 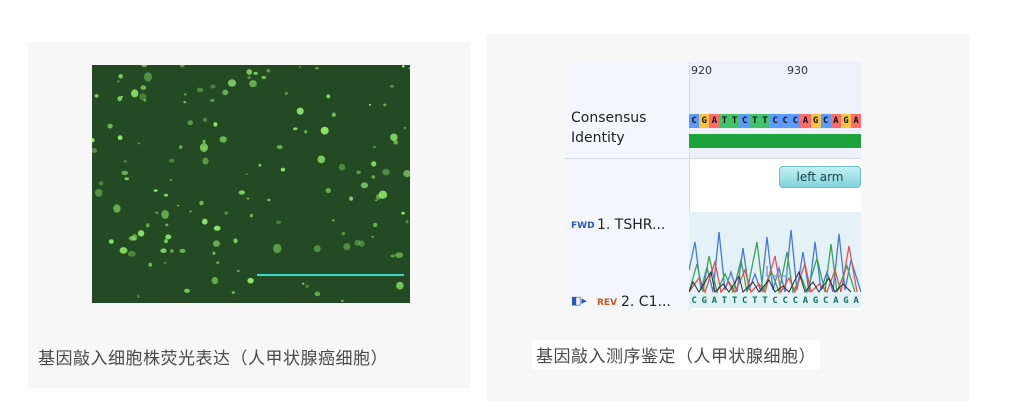 I want to click on chromatogram-trace, so click(x=775, y=253).